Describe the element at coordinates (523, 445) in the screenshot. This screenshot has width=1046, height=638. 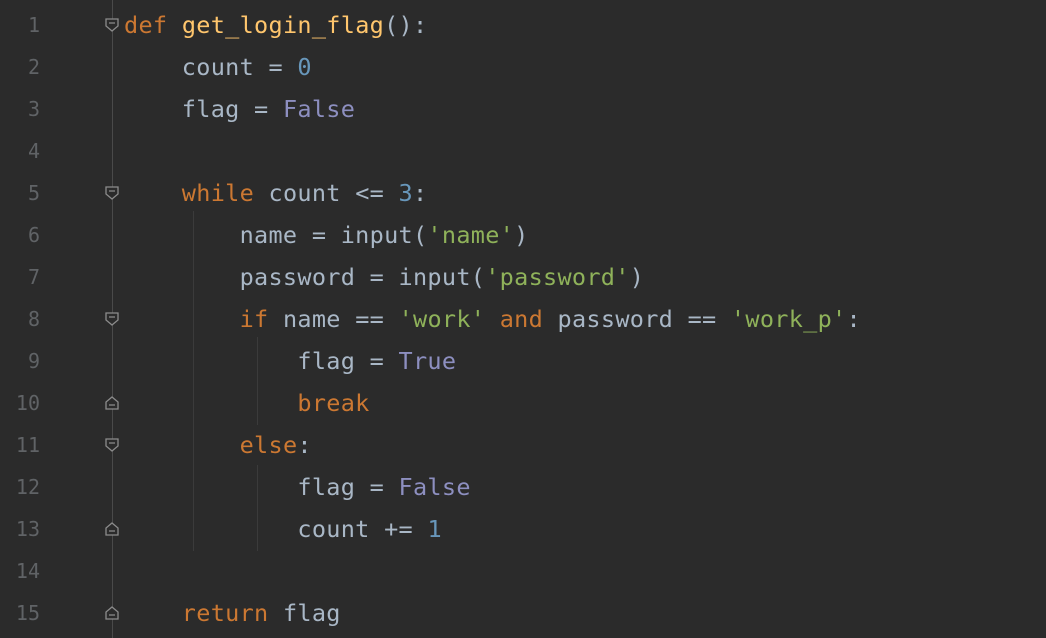
I see `code-line: 11 else:` at that location.